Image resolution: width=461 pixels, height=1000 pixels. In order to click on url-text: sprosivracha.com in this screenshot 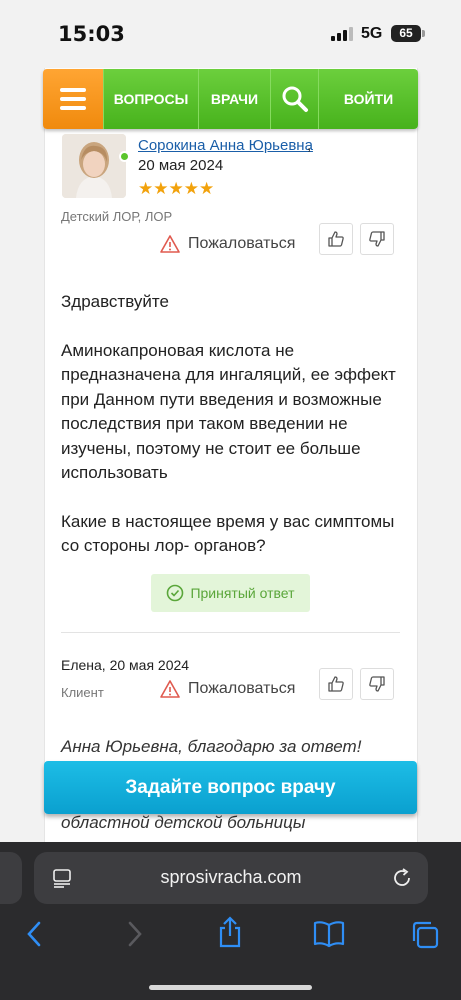, I will do `click(231, 877)`.